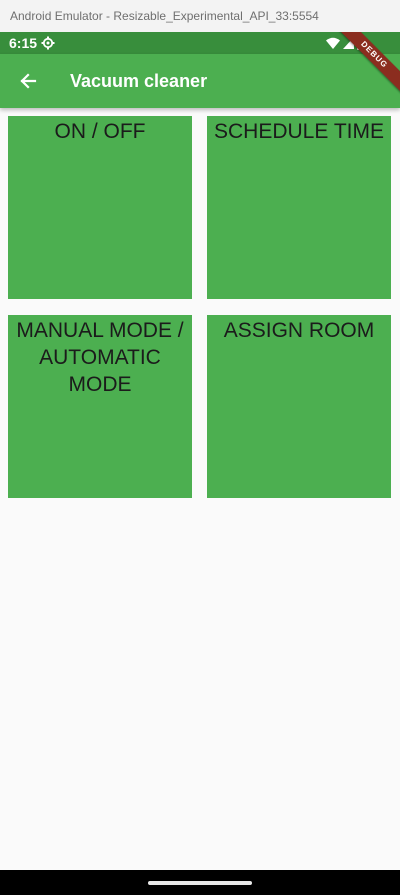 The height and width of the screenshot is (895, 400). What do you see at coordinates (333, 43) in the screenshot?
I see `wifi-icon` at bounding box center [333, 43].